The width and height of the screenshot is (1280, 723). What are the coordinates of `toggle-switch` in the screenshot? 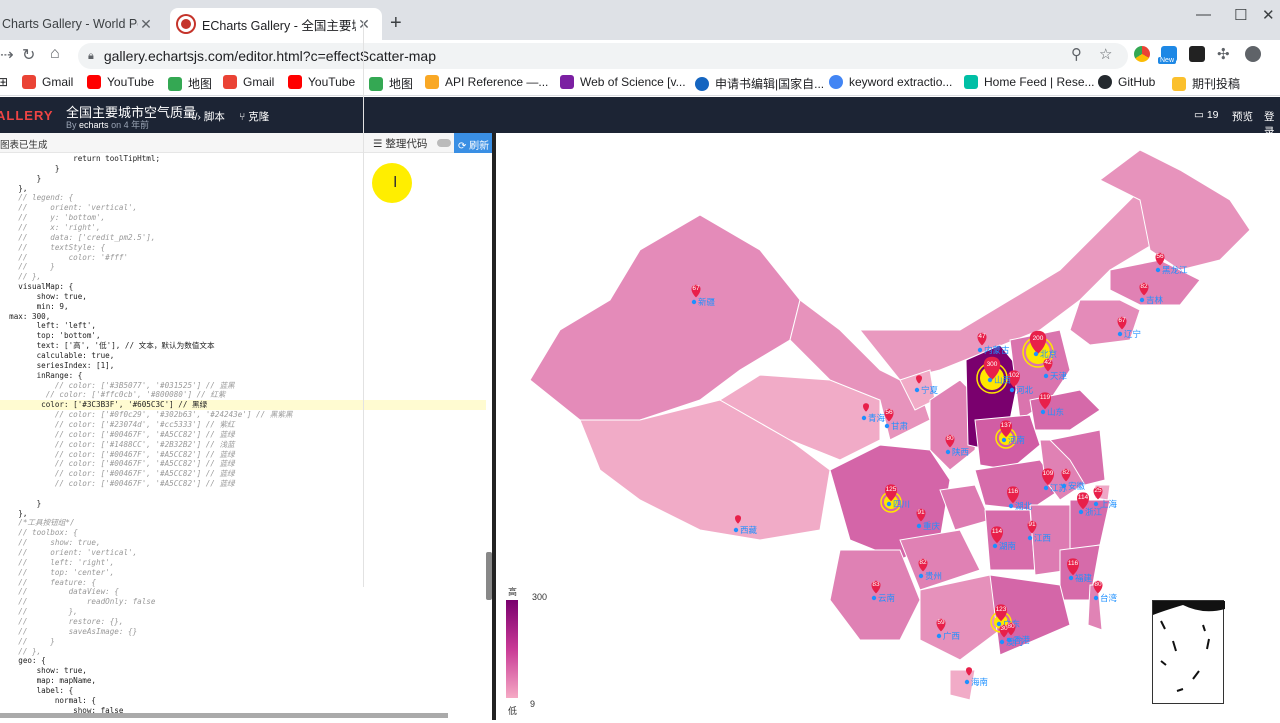 It's located at (444, 143).